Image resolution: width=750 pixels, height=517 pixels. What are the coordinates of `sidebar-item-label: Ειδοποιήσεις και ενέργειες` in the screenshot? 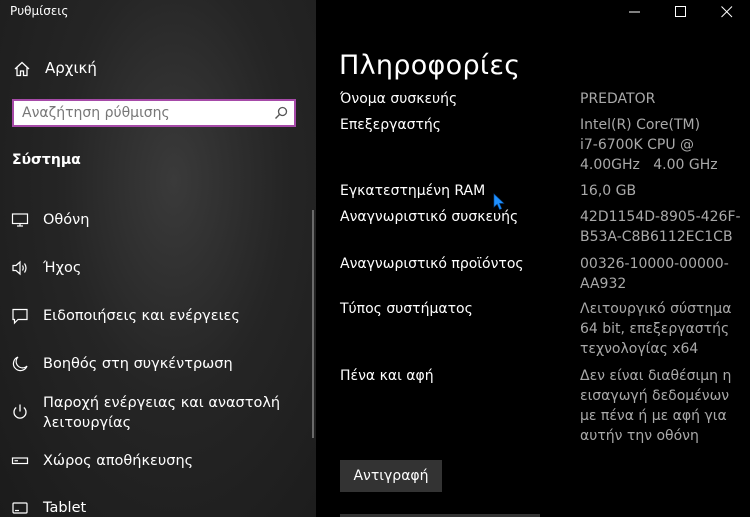 It's located at (141, 316).